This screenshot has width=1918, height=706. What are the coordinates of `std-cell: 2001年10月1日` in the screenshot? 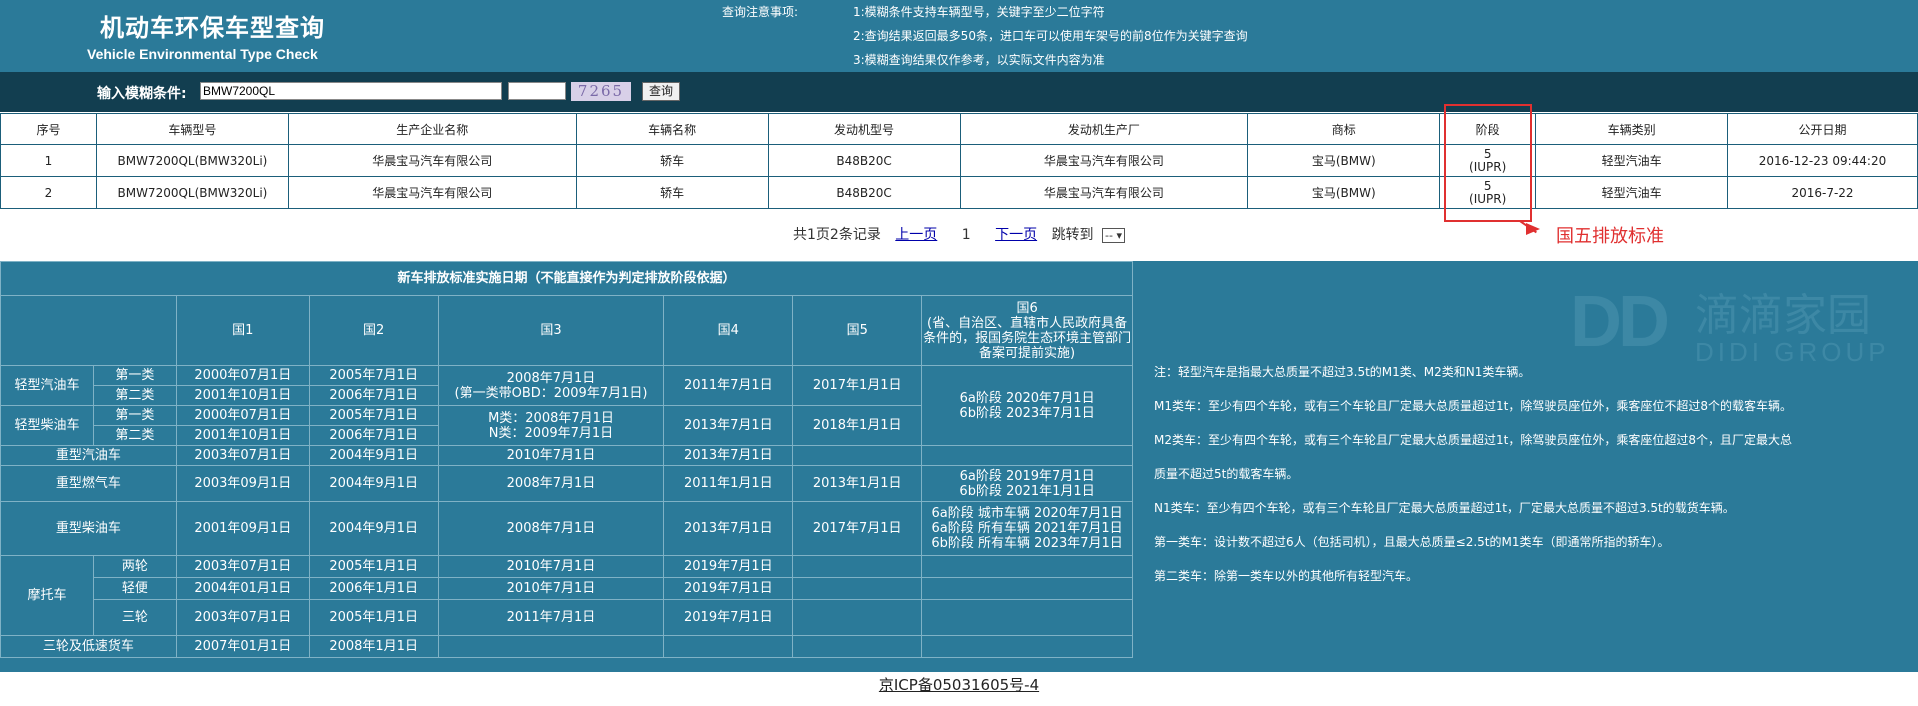 It's located at (242, 435).